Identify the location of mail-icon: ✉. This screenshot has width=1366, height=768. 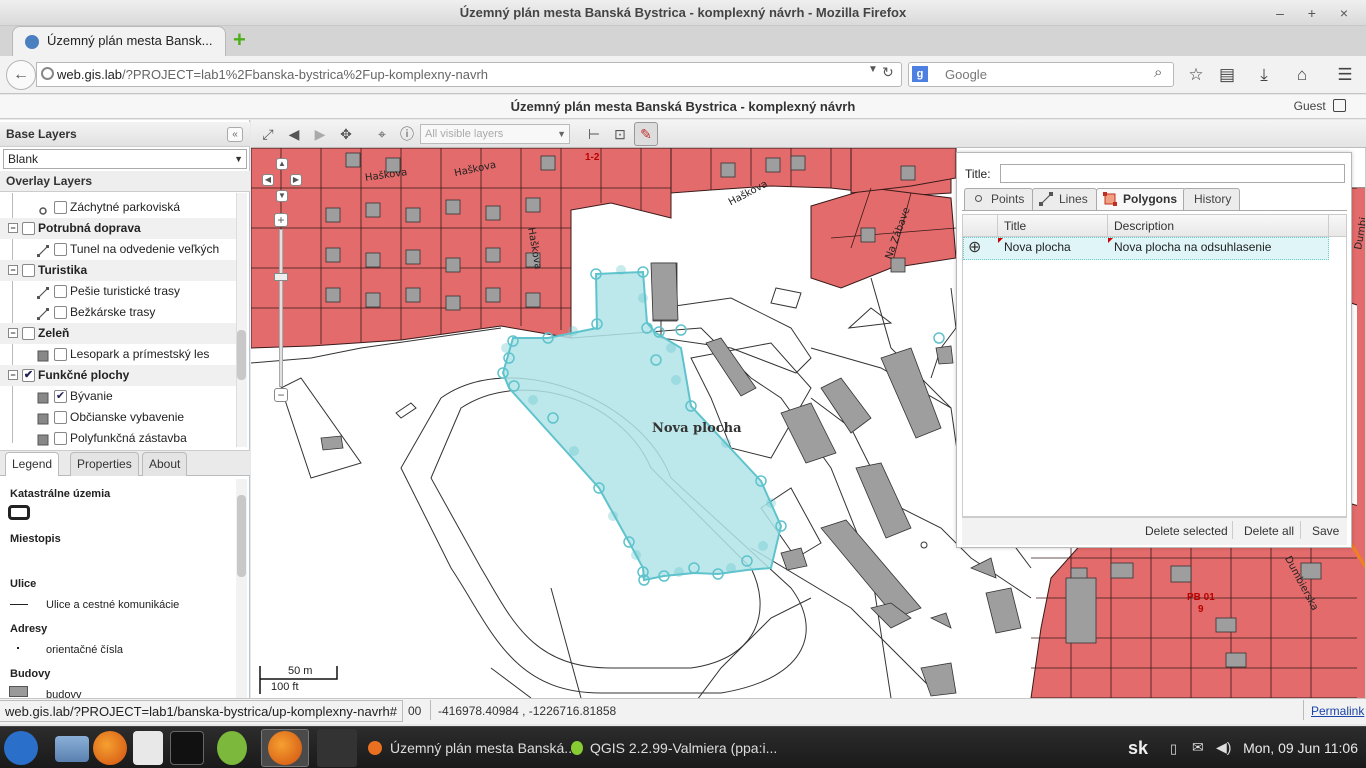
(1198, 747).